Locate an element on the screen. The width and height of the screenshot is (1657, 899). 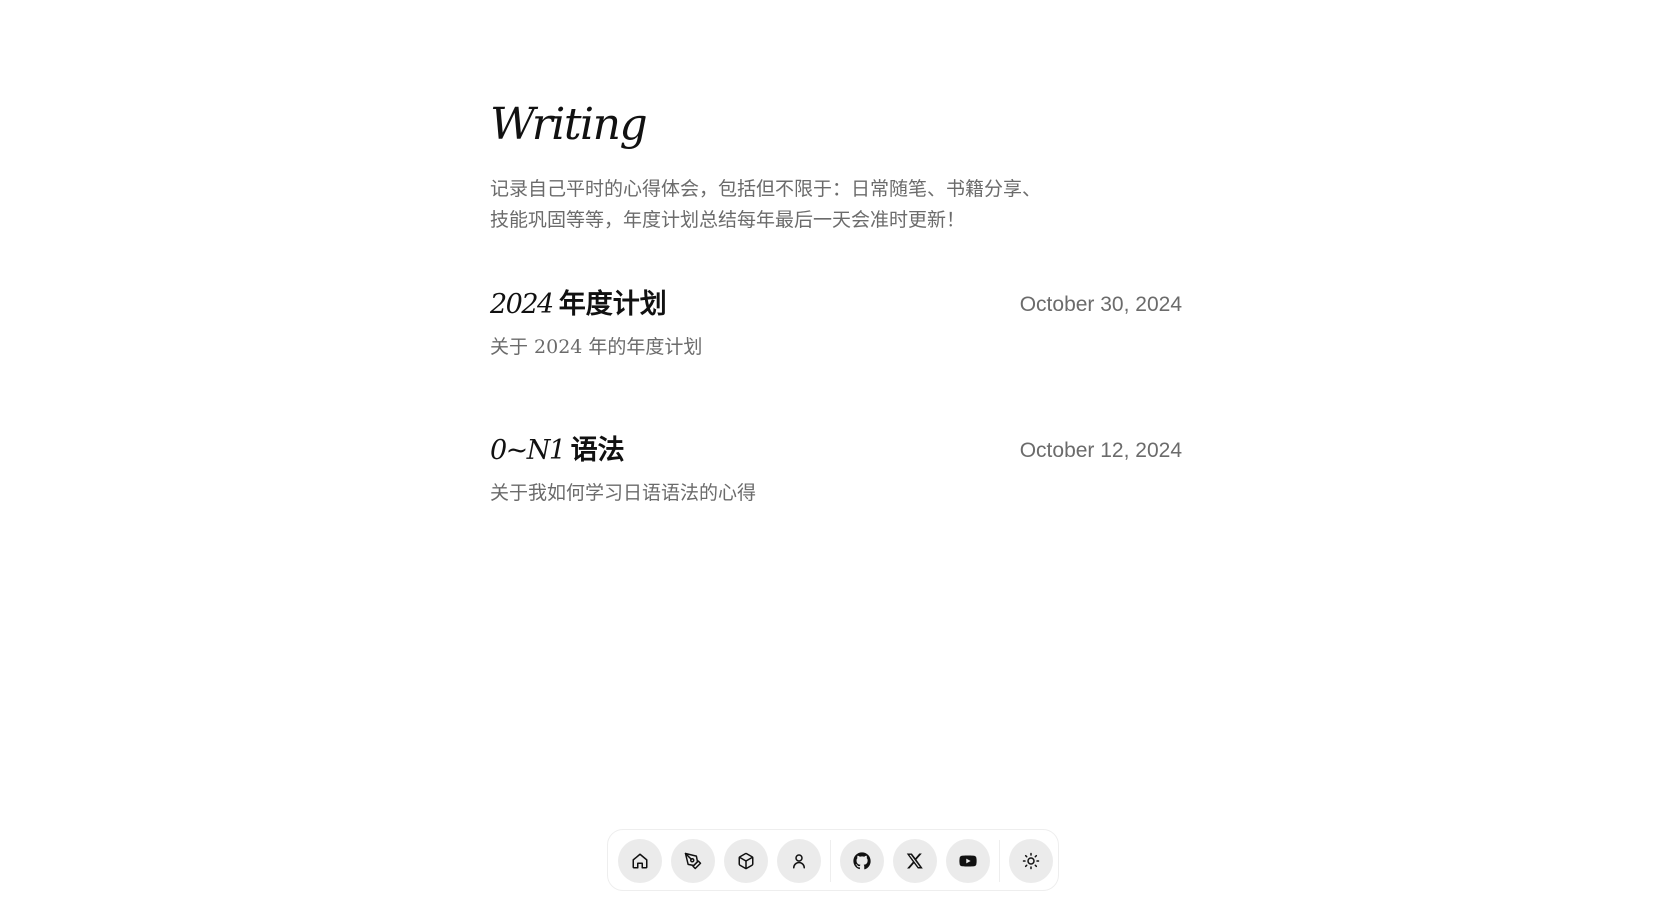
about-button is located at coordinates (799, 861).